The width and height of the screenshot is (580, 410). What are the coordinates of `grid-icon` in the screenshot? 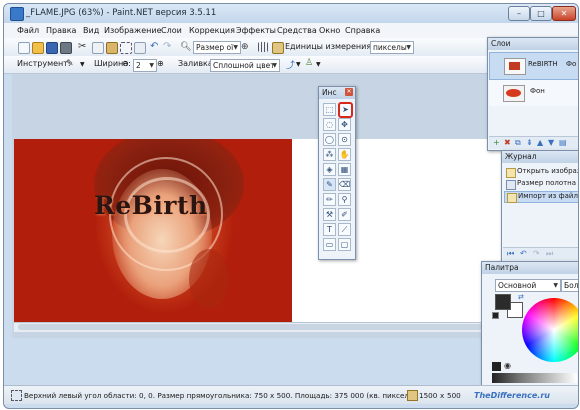 It's located at (263, 47).